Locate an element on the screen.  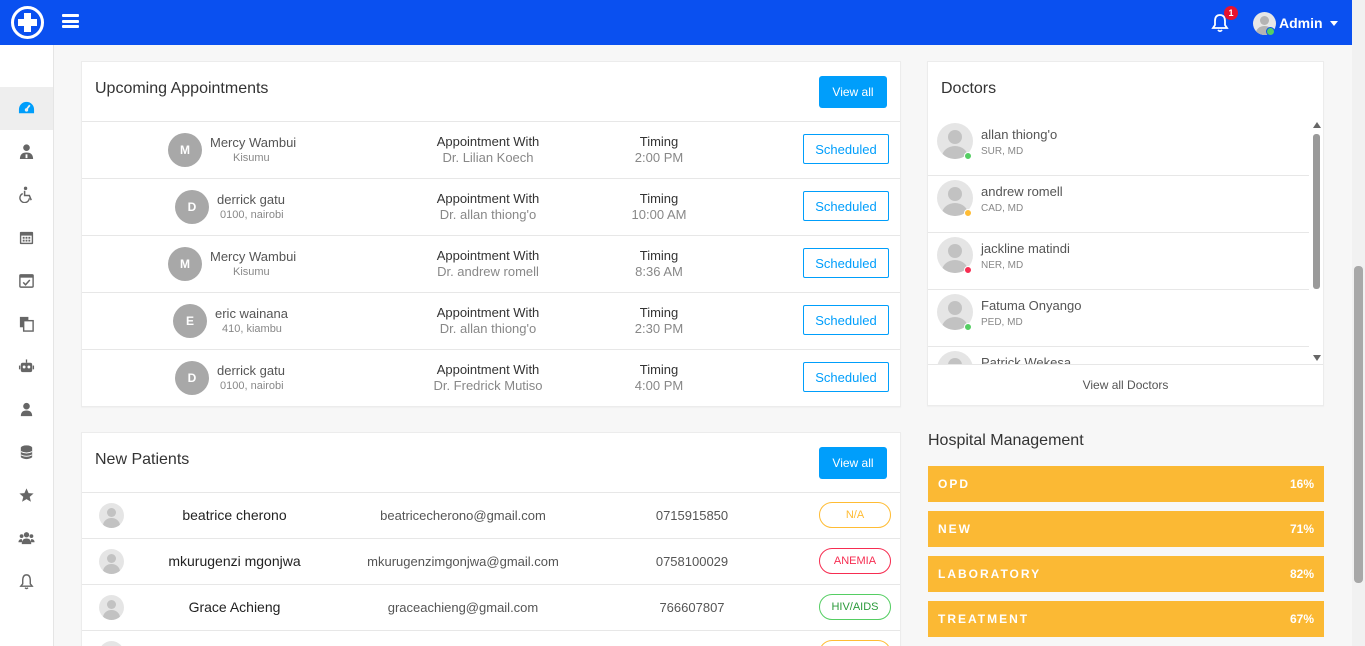
menu-toggle-icon is located at coordinates (70, 21).